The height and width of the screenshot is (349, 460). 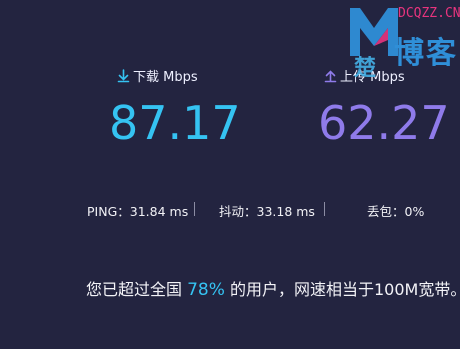 I want to click on download-label: 下载 Mbps, so click(x=157, y=75).